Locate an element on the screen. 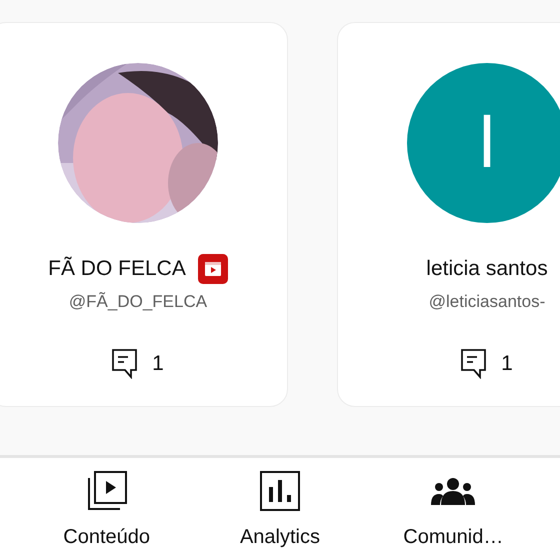 This screenshot has width=560, height=560. channel-handle: @leticiasantos- is located at coordinates (487, 301).